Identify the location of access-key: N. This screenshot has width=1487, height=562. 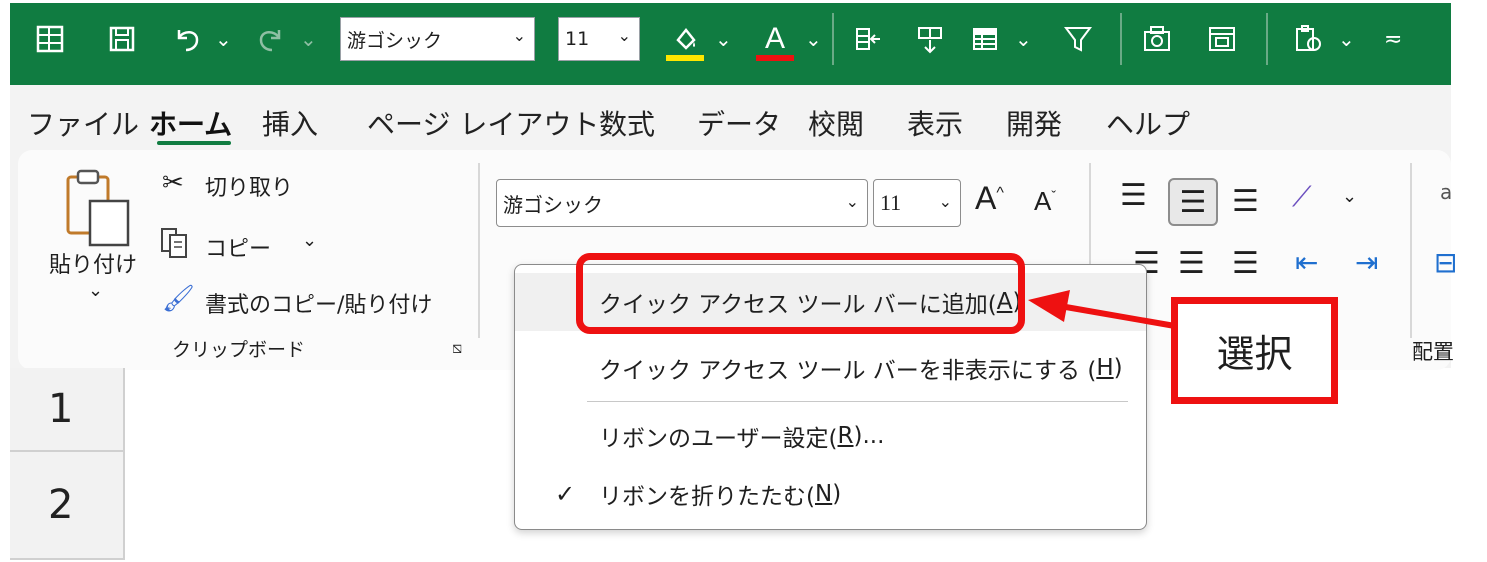
(823, 494).